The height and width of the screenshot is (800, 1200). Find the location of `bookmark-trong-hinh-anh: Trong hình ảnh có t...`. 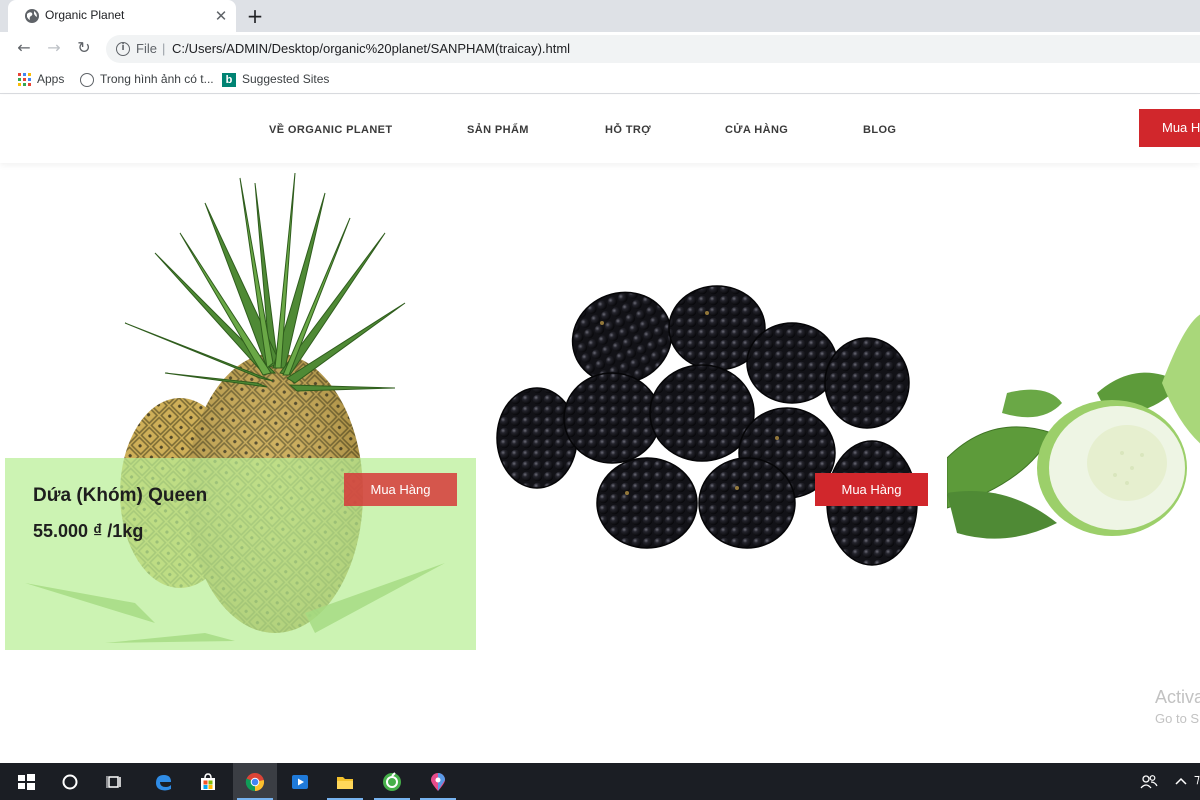

bookmark-trong-hinh-anh: Trong hình ảnh có t... is located at coordinates (147, 79).